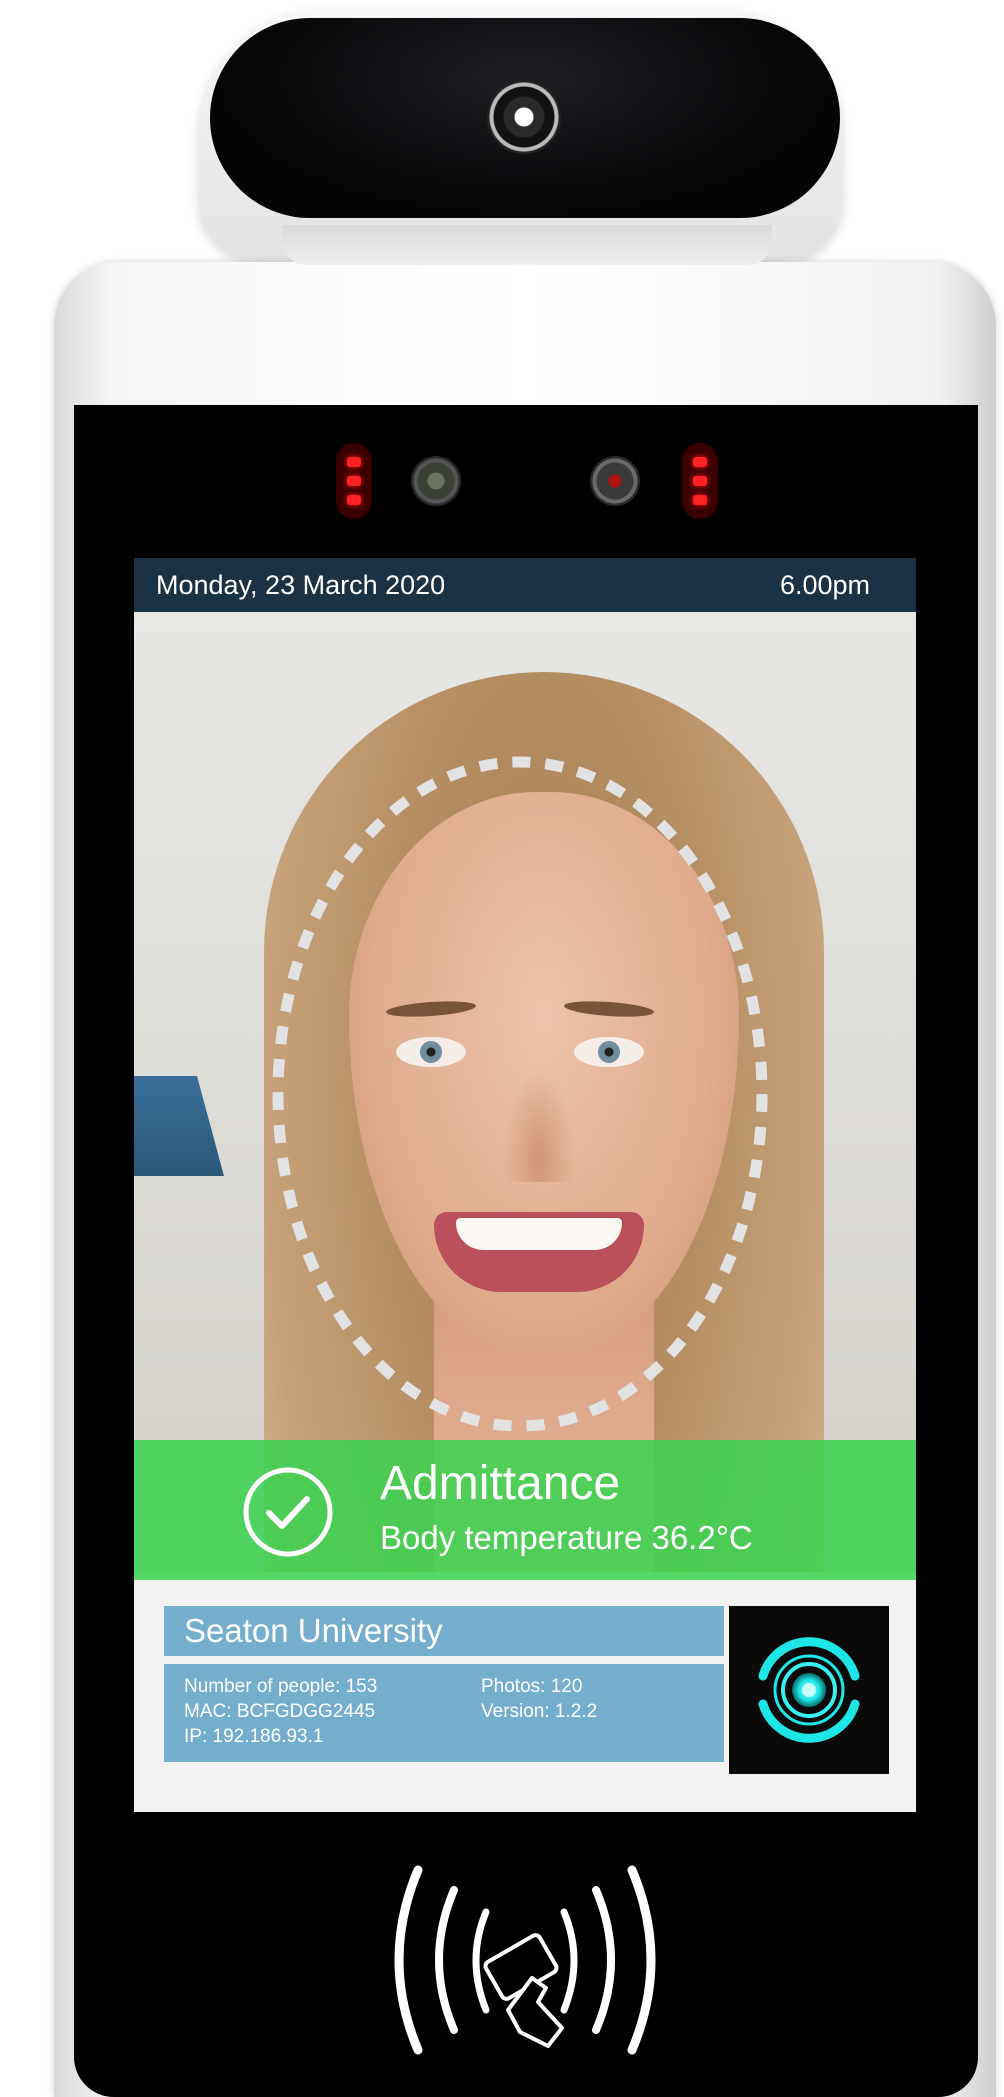 The image size is (1004, 2097). I want to click on people-count: Number of people: 153, so click(281, 1686).